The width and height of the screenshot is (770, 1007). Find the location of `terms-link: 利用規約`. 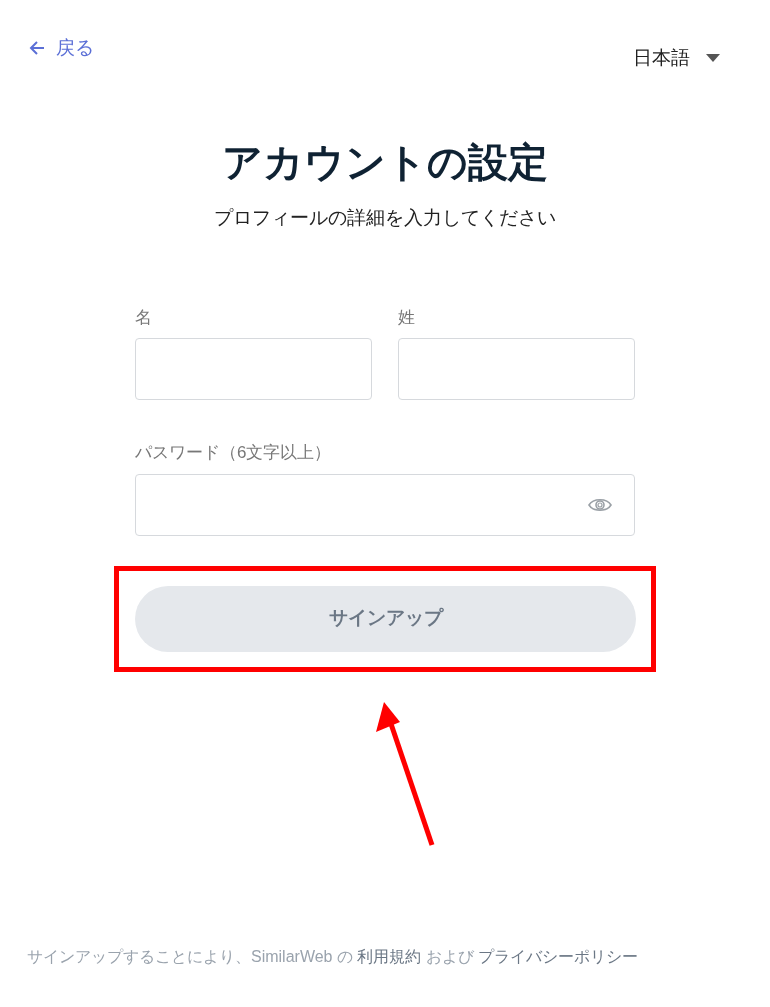

terms-link: 利用規約 is located at coordinates (389, 956).